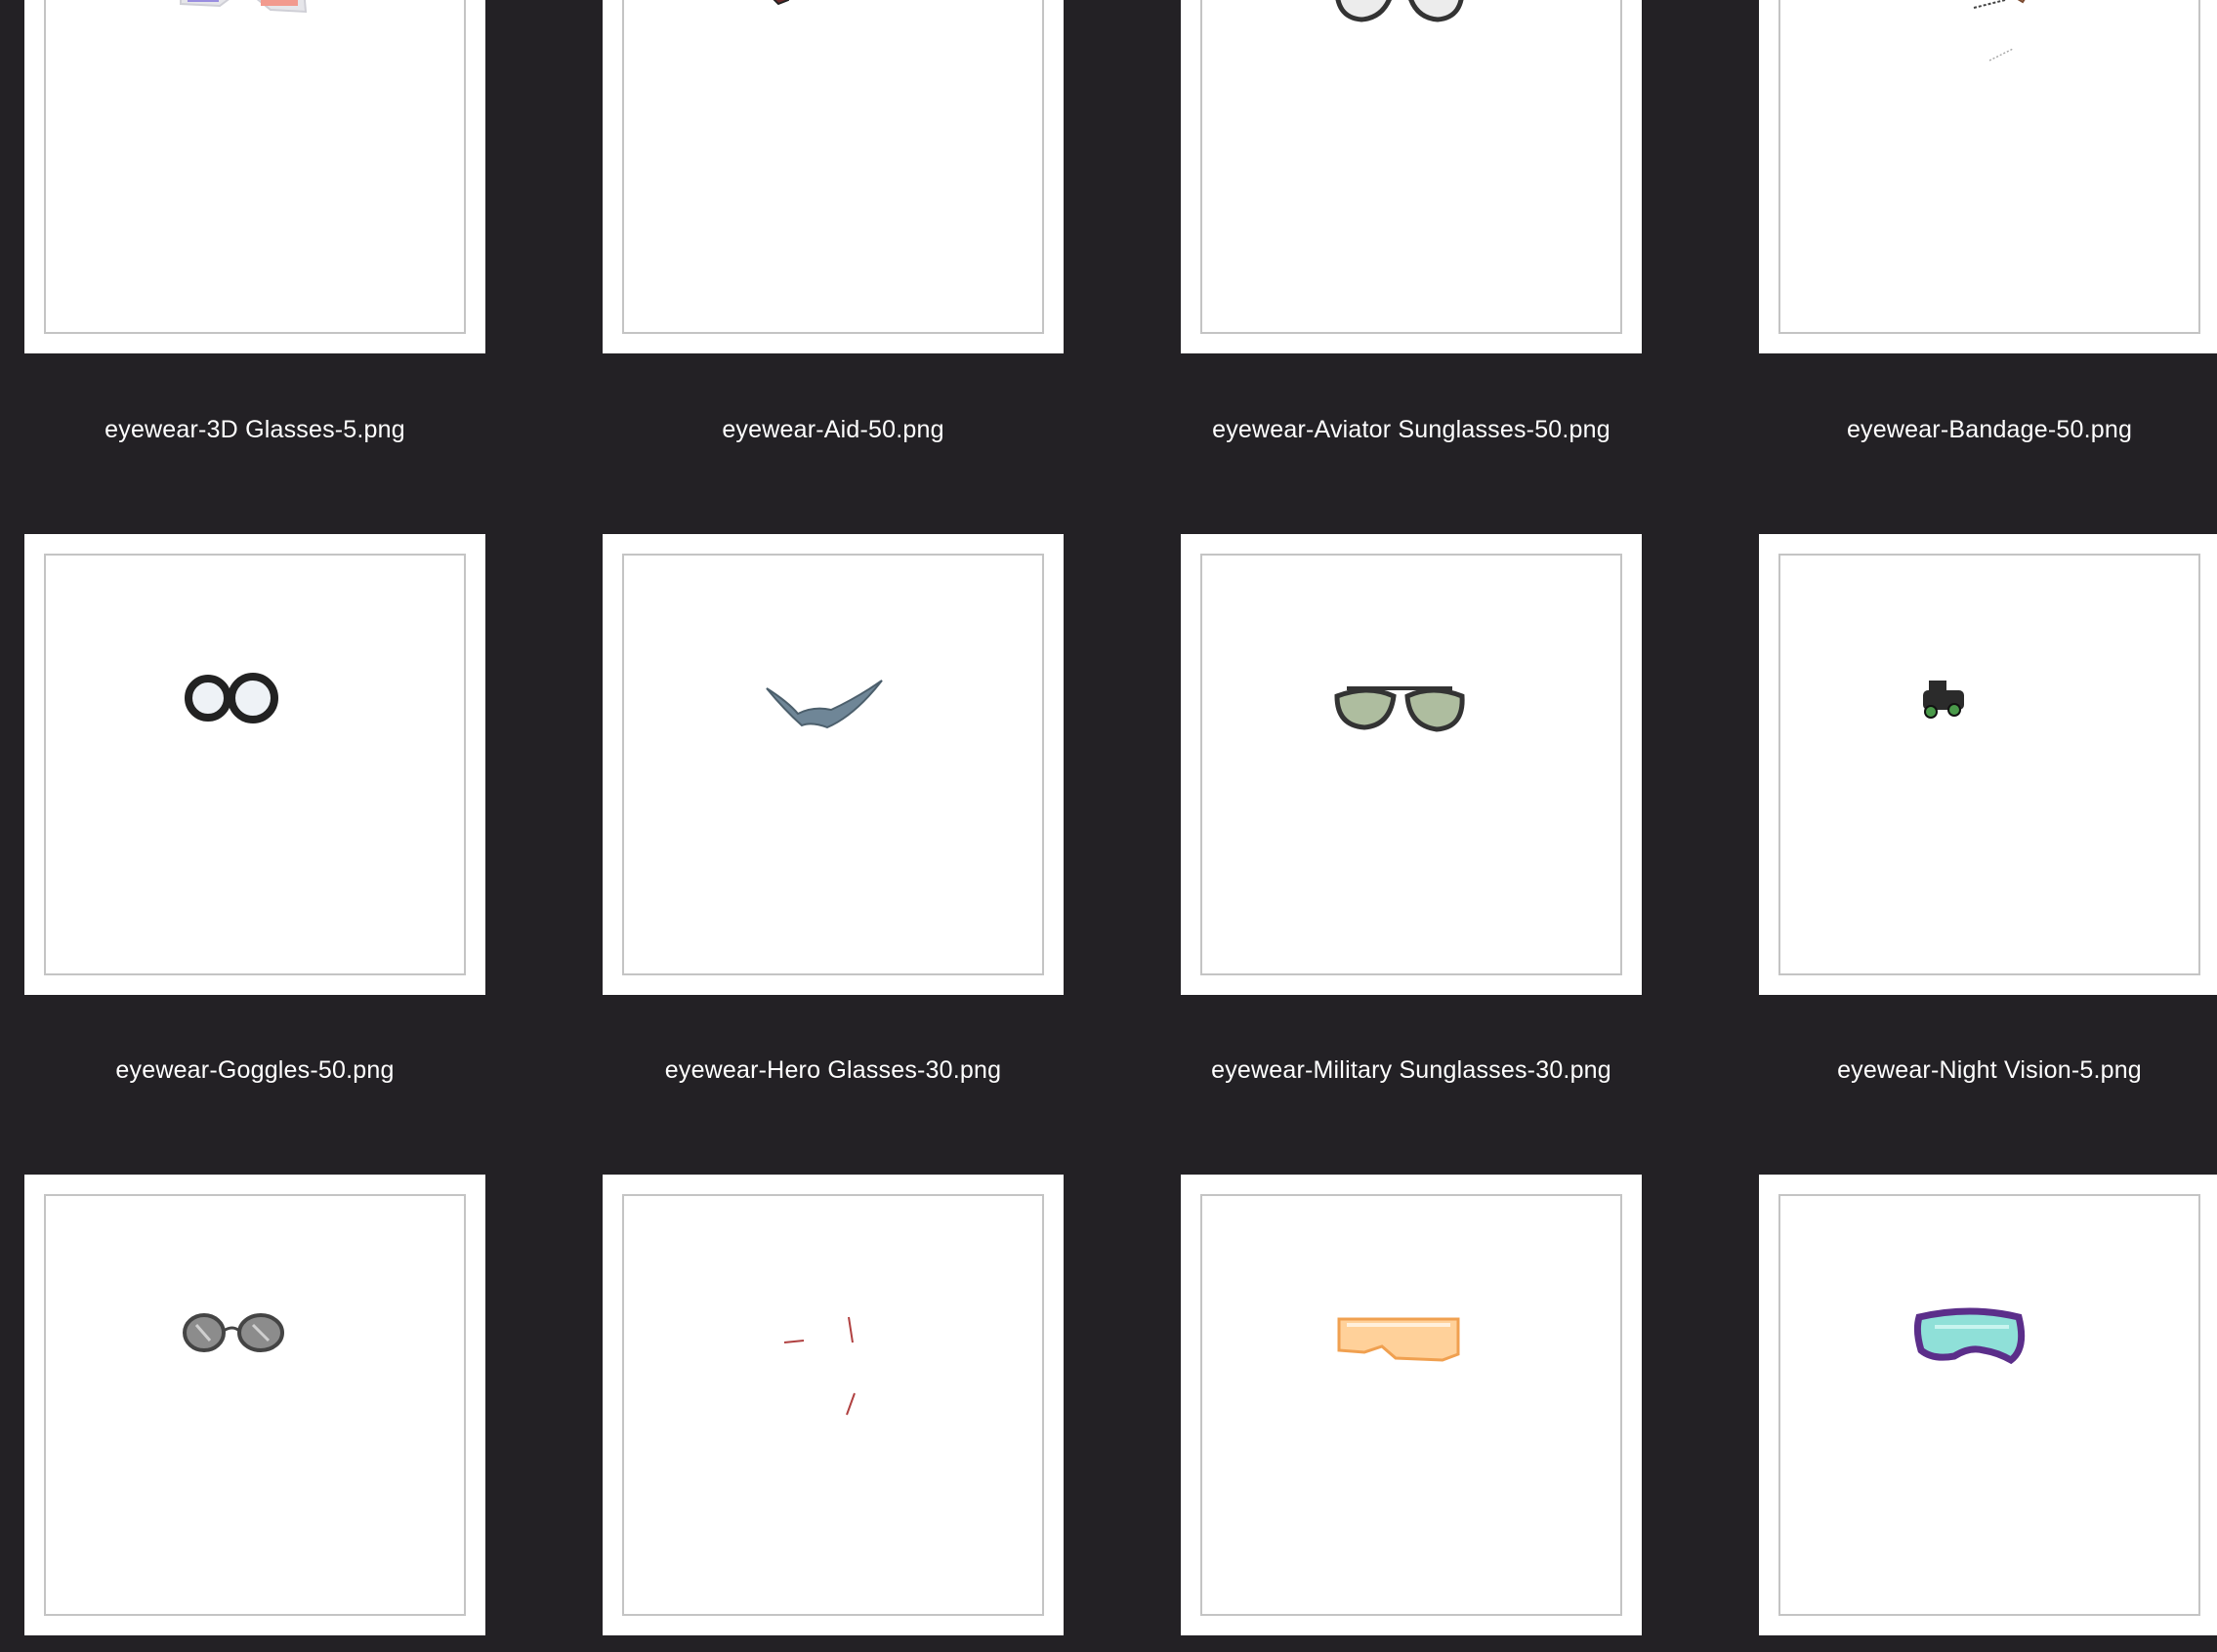 The height and width of the screenshot is (1652, 2217). What do you see at coordinates (1412, 764) in the screenshot?
I see `thumbnail-military-sunglasses` at bounding box center [1412, 764].